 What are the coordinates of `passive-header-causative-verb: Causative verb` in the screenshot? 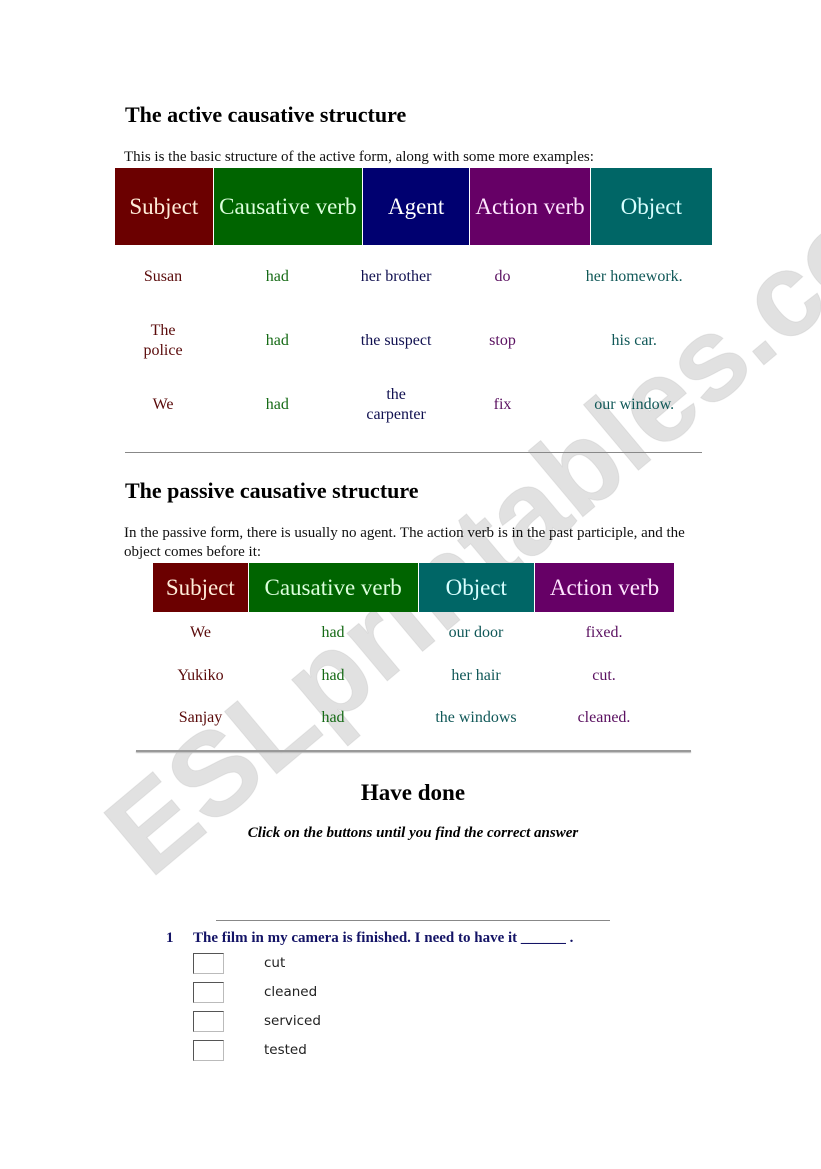 It's located at (333, 587).